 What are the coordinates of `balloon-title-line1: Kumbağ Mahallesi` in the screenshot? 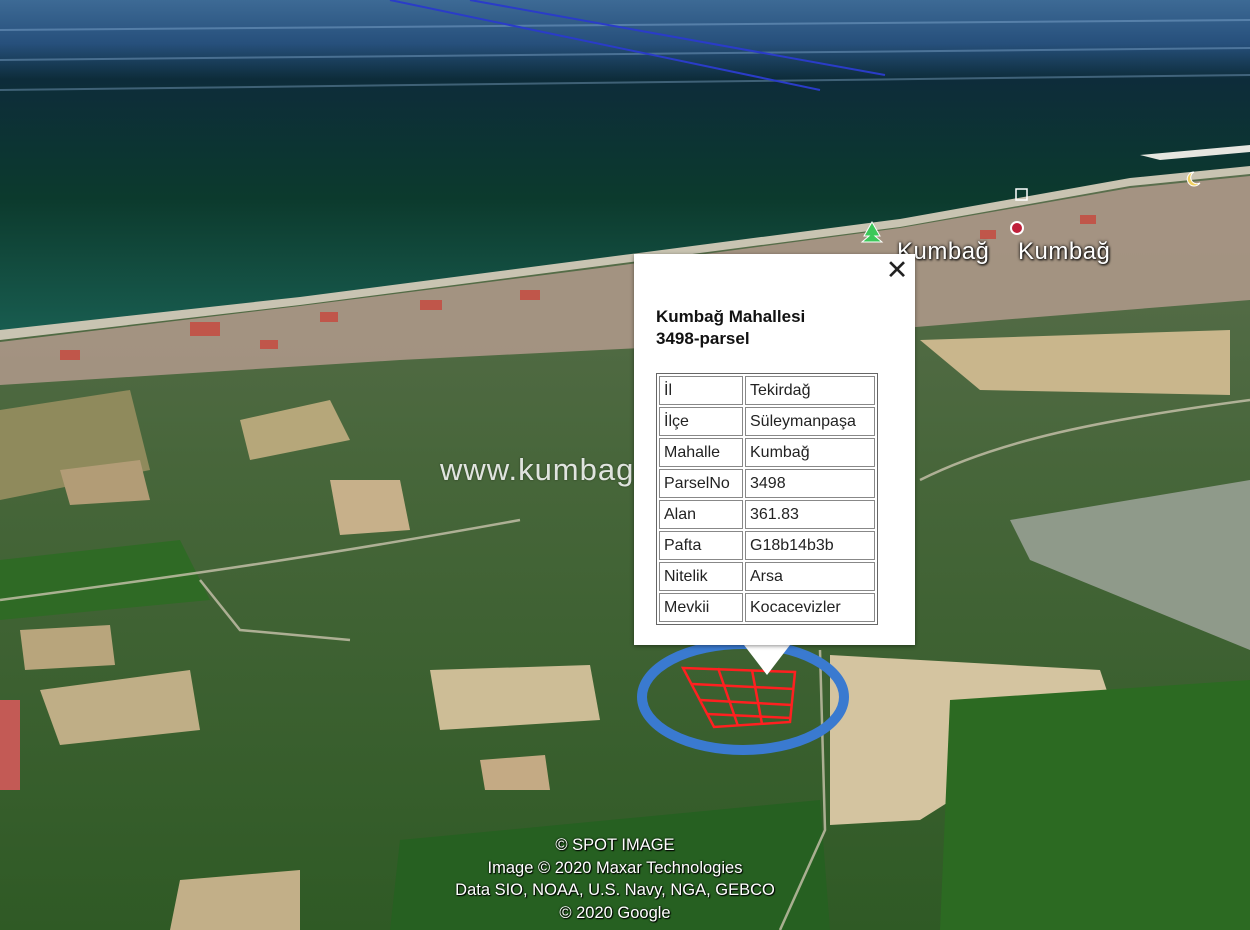 It's located at (731, 316).